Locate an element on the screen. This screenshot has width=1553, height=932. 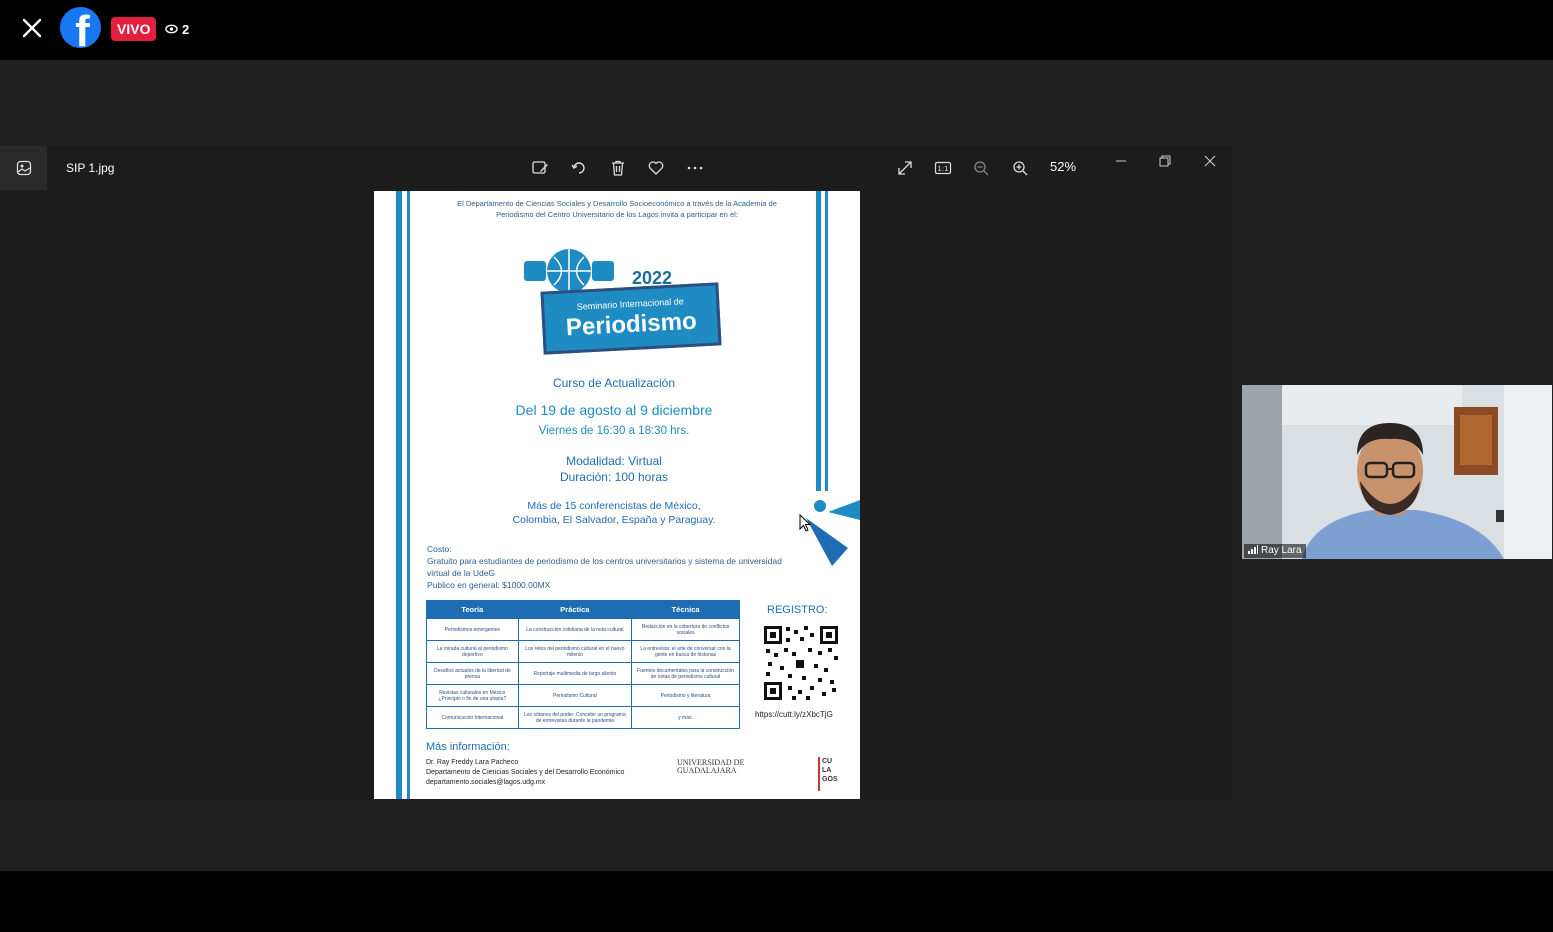
cost-label: Costo: is located at coordinates (439, 549).